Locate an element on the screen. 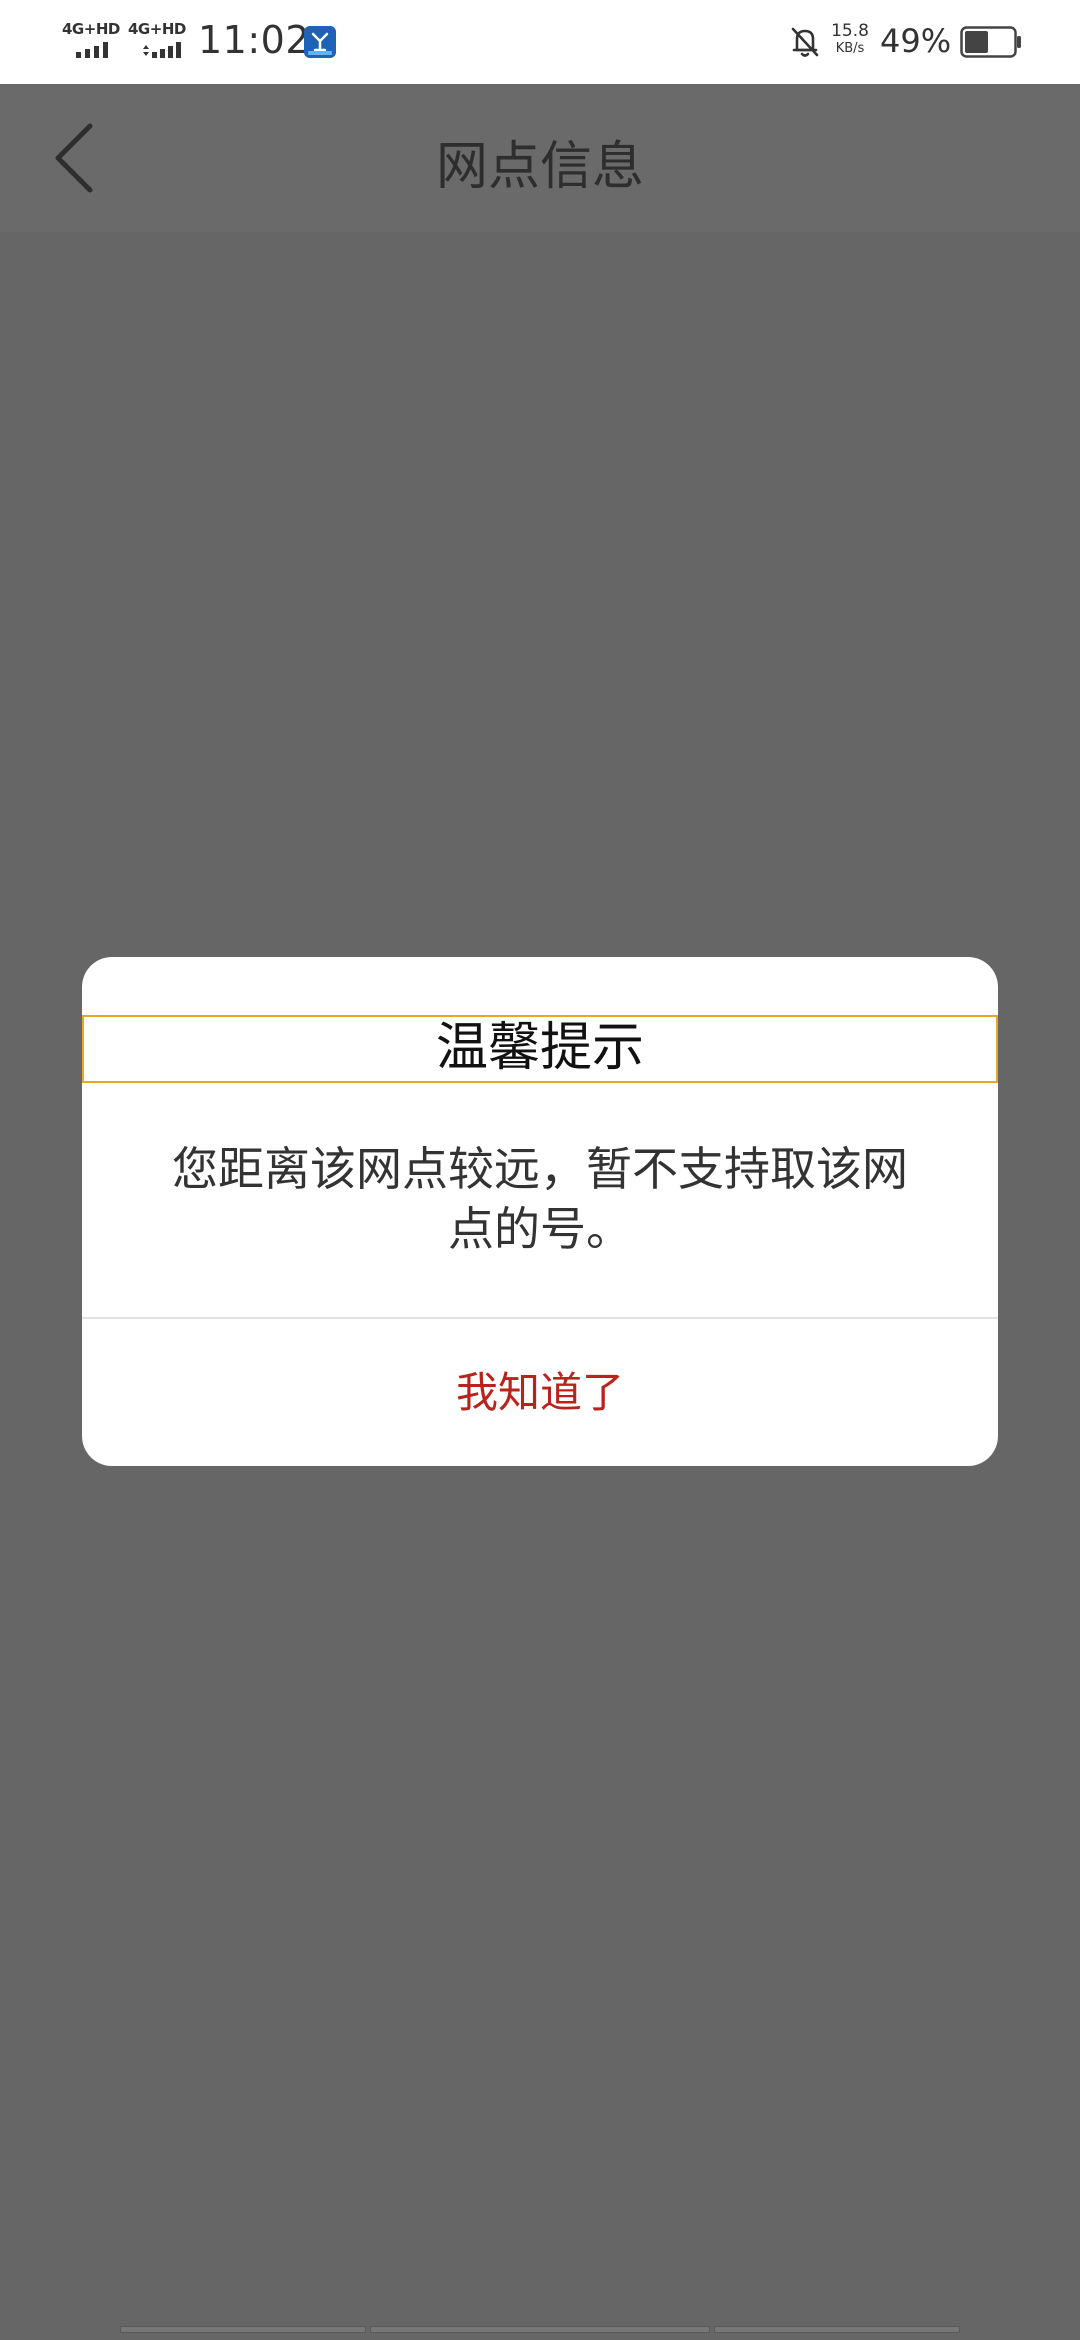  page-title: 网点信息 is located at coordinates (539, 167).